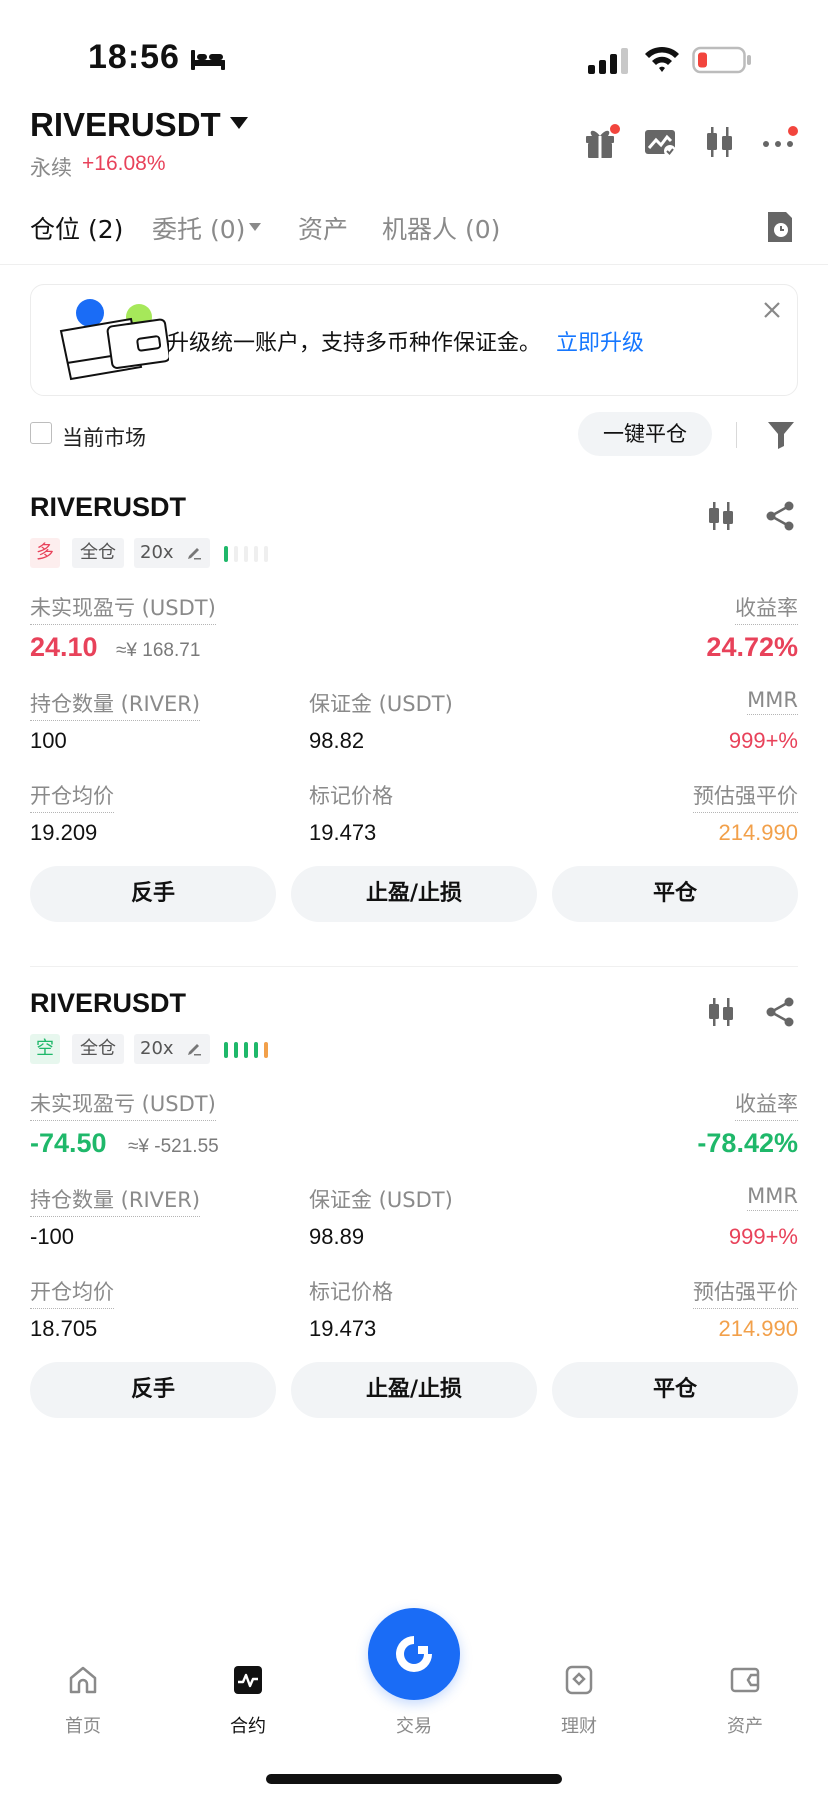 This screenshot has height=1800, width=828. I want to click on tab-orders: 委托 (0), so click(198, 228).